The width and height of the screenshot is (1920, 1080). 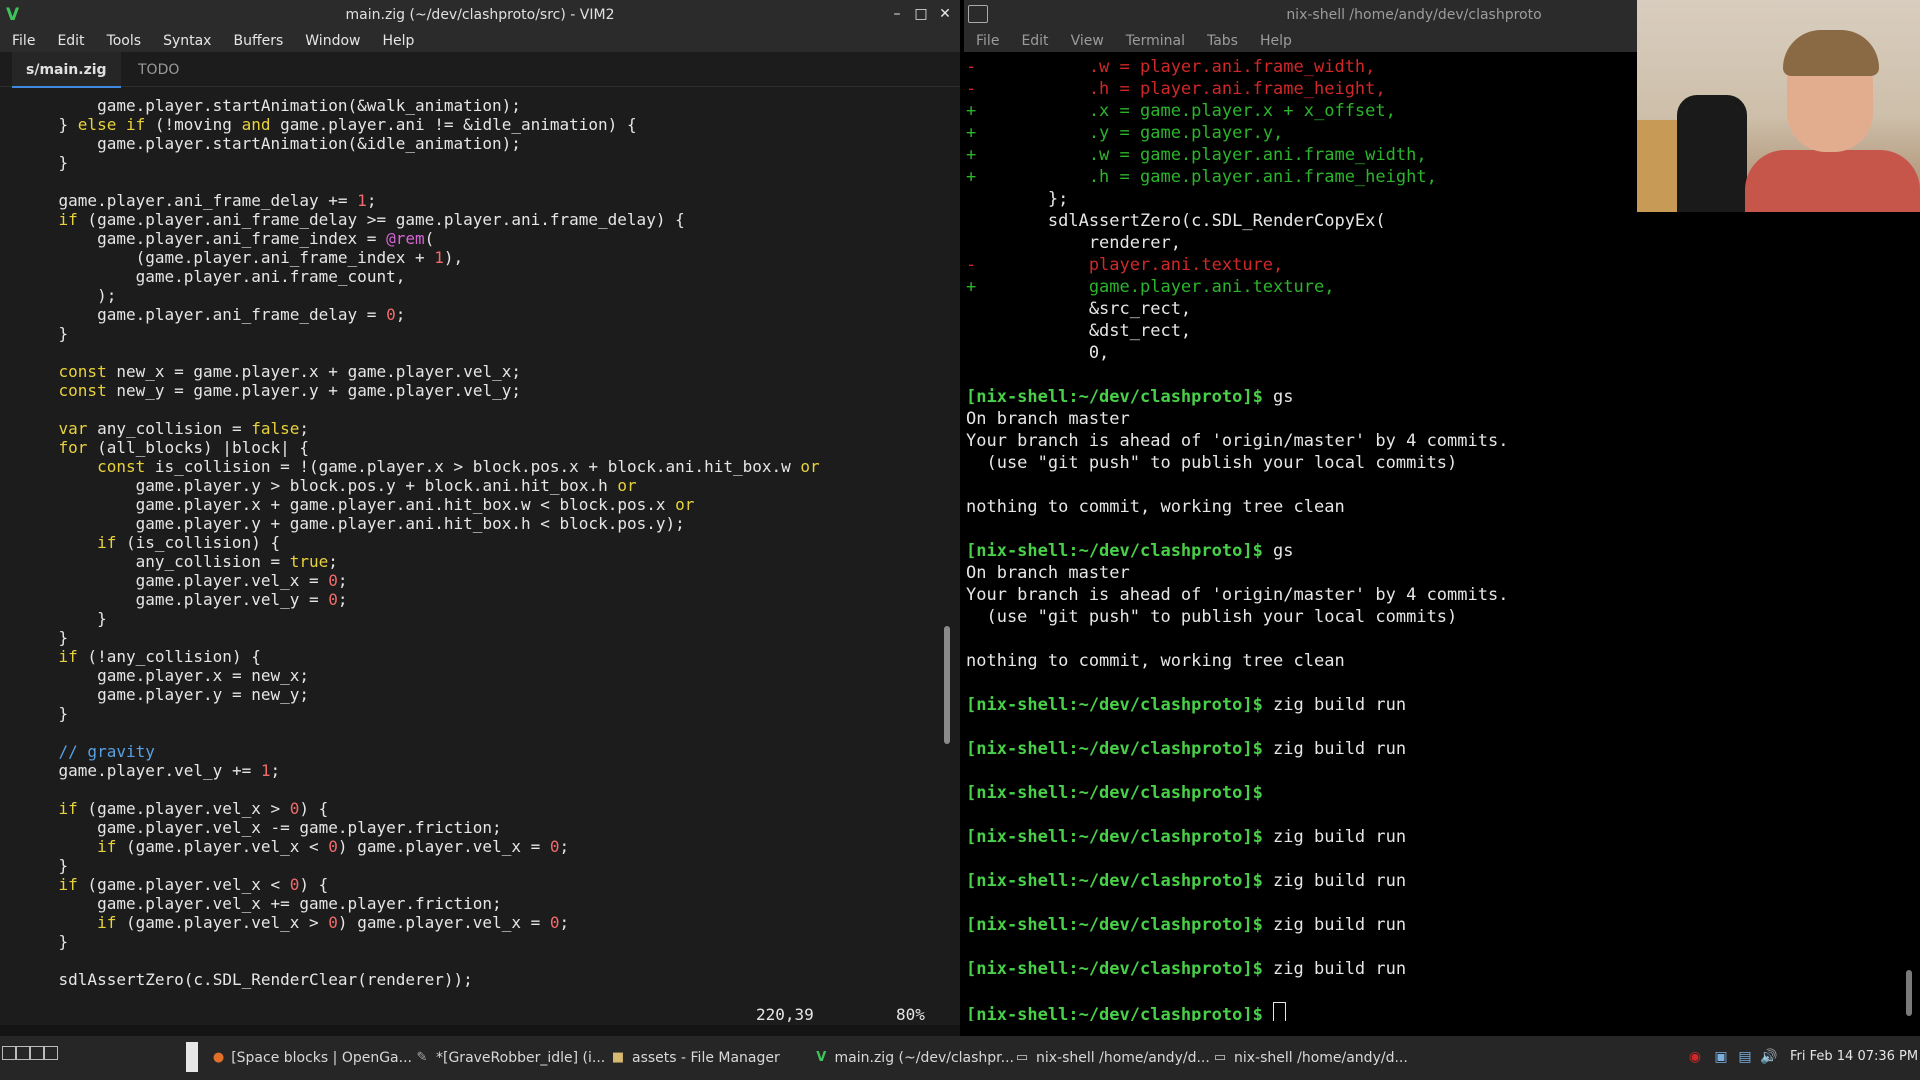 I want to click on cursor-position: 220,39, so click(x=785, y=1014).